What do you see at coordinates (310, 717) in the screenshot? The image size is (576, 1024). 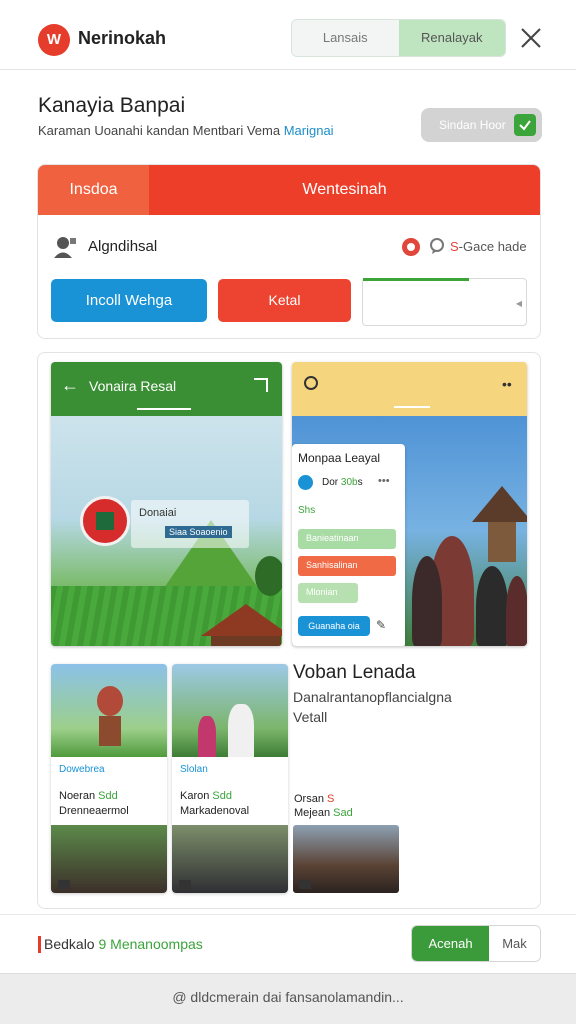 I see `section-detail: Vetall` at bounding box center [310, 717].